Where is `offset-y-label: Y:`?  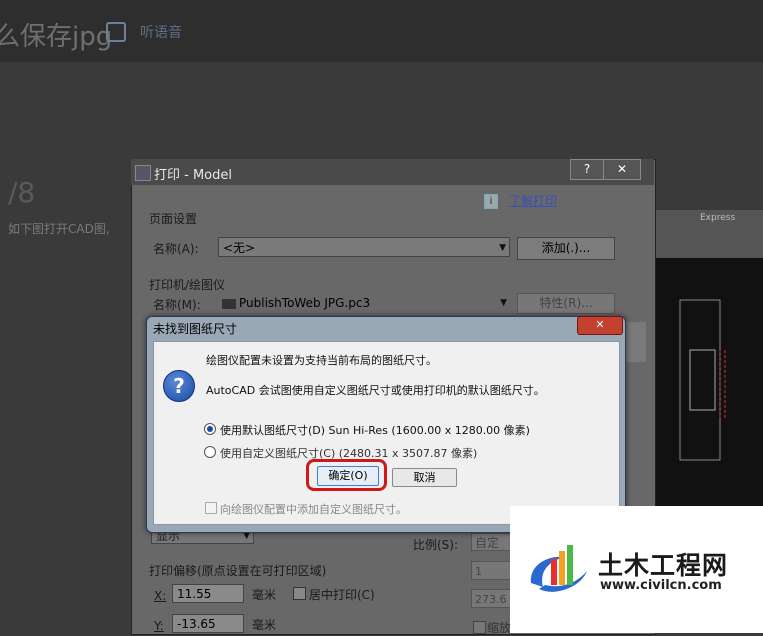 offset-y-label: Y: is located at coordinates (159, 626).